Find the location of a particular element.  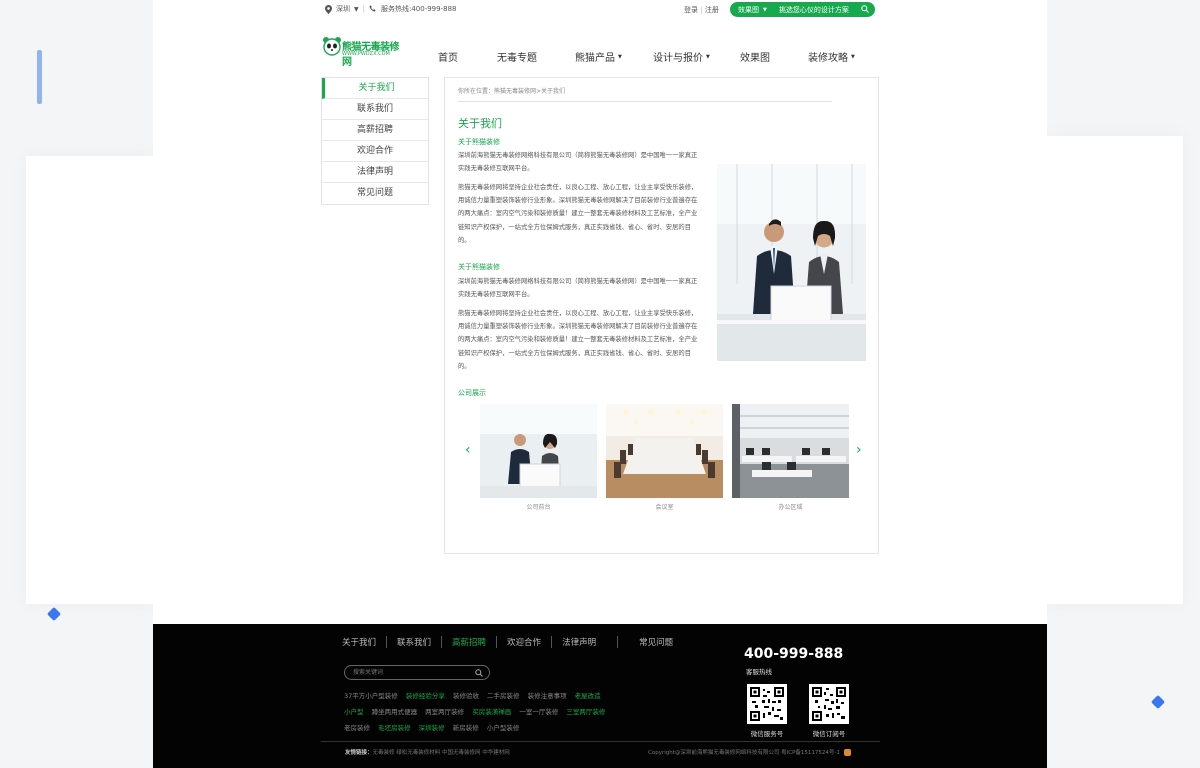

footer-nav: 关于我们 联系我们 高薪招聘 欢迎合作 法律声明 常见问题 is located at coordinates (512, 642).